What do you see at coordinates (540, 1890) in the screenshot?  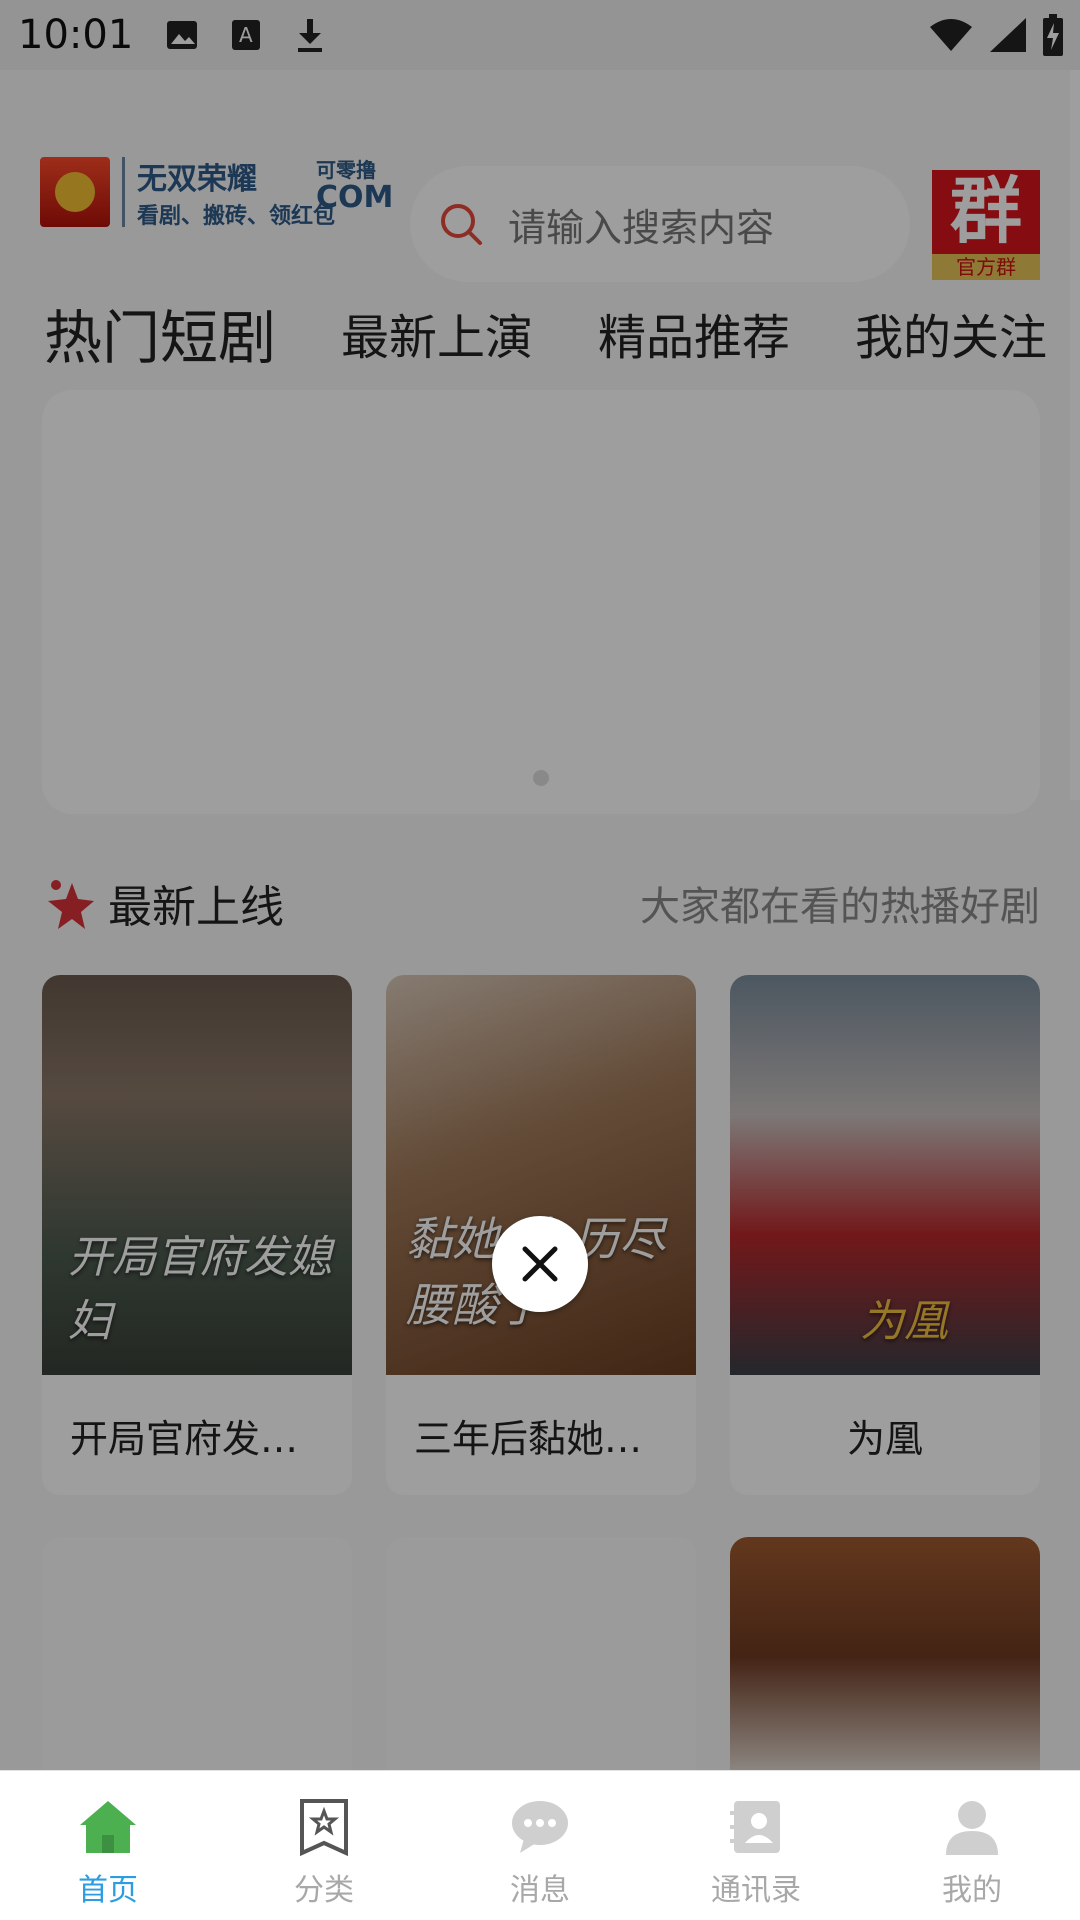 I see `nav-label: 消息` at bounding box center [540, 1890].